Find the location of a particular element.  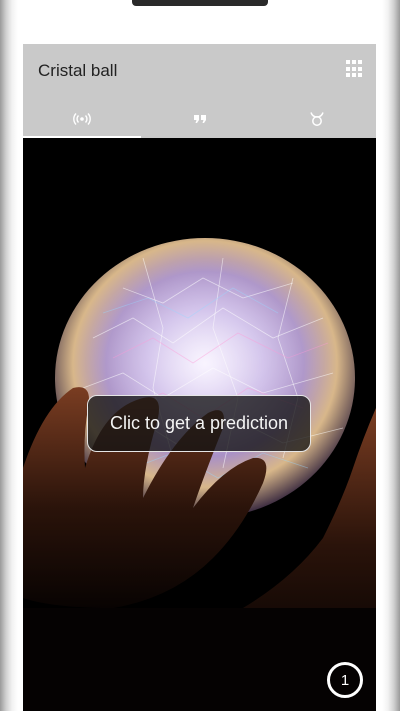

app-title: Cristal ball is located at coordinates (78, 70).